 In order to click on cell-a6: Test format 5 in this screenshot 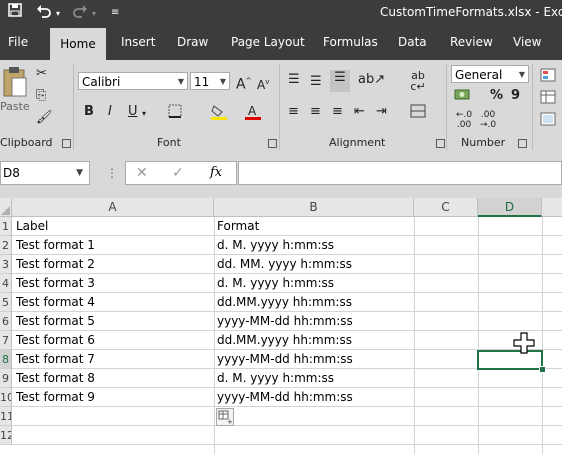, I will do `click(114, 321)`.